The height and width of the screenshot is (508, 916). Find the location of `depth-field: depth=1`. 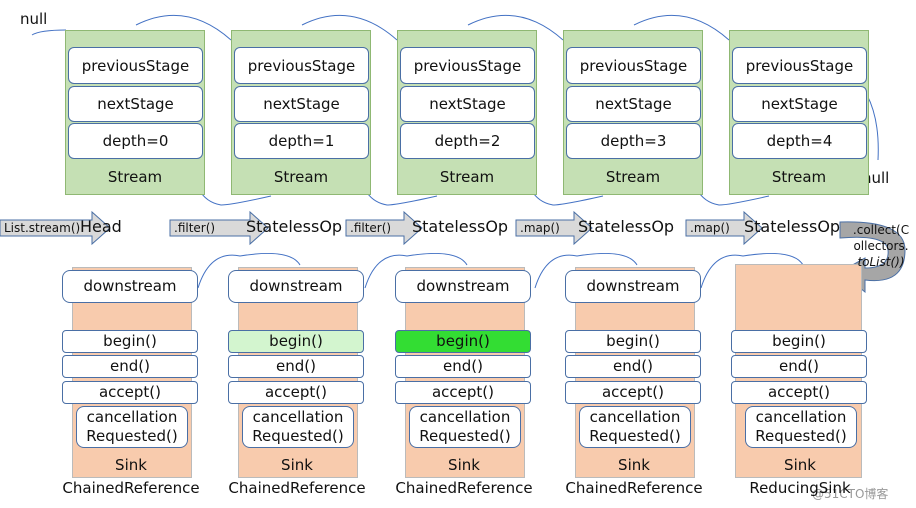

depth-field: depth=1 is located at coordinates (301, 141).